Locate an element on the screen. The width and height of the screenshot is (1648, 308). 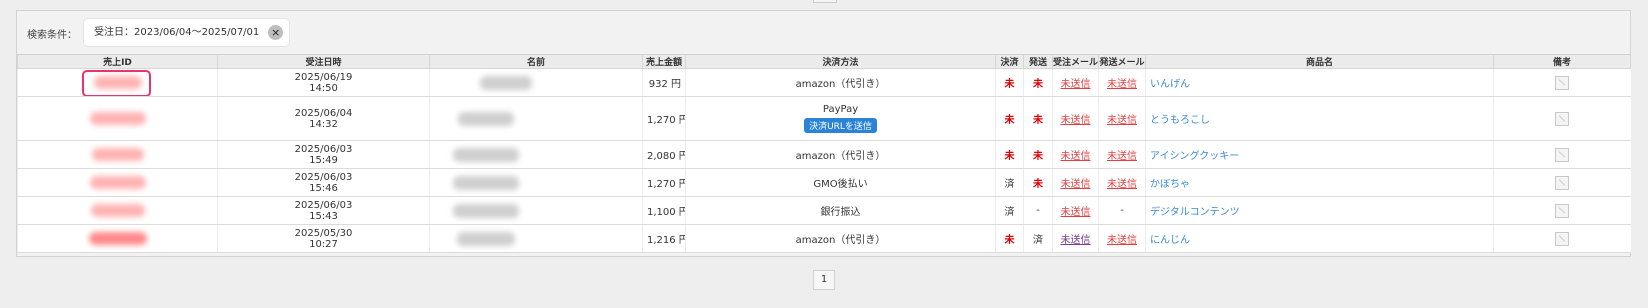
memo-cell is located at coordinates (1562, 82).